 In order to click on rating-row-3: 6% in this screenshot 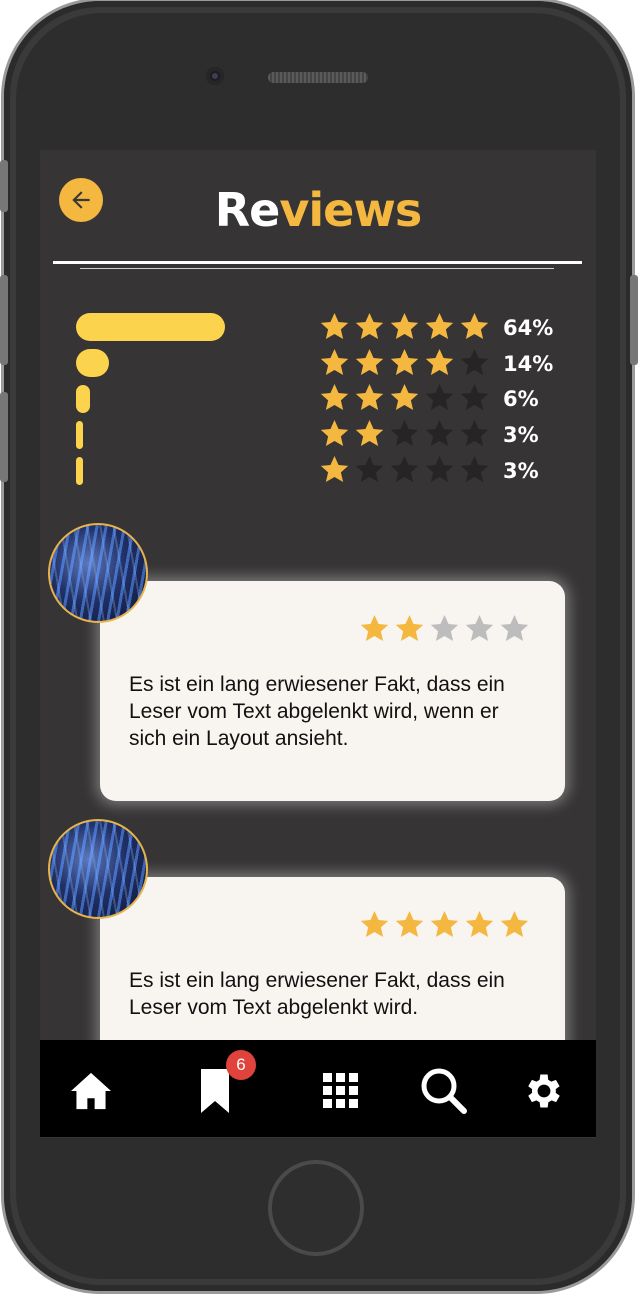, I will do `click(447, 398)`.